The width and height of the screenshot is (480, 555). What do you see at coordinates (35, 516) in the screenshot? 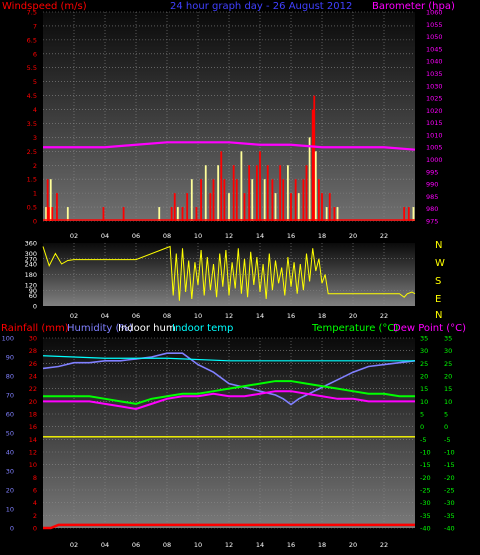
I see `rain-y-tick: 2` at bounding box center [35, 516].